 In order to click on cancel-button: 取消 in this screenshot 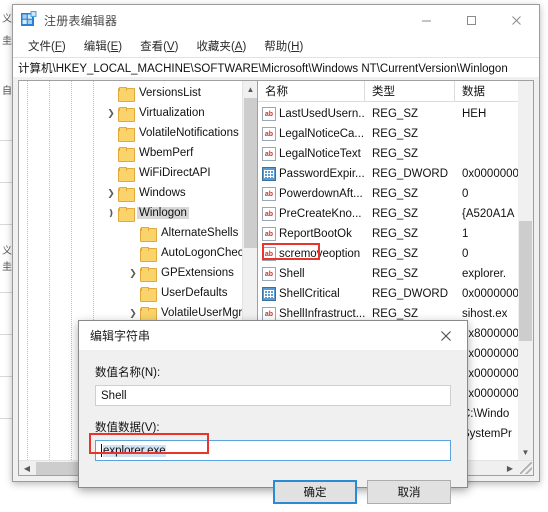, I will do `click(409, 492)`.